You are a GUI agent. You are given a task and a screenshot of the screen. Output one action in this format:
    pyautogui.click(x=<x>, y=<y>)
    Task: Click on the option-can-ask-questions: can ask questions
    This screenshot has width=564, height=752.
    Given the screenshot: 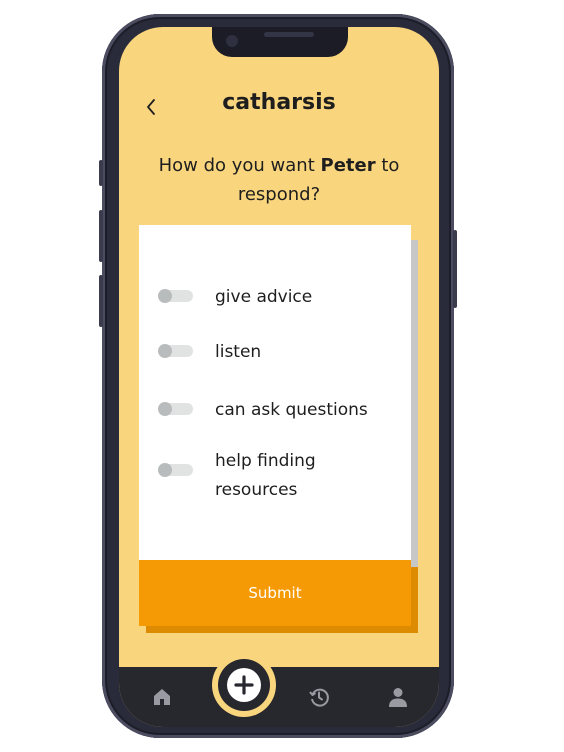 What is the action you would take?
    pyautogui.click(x=281, y=410)
    